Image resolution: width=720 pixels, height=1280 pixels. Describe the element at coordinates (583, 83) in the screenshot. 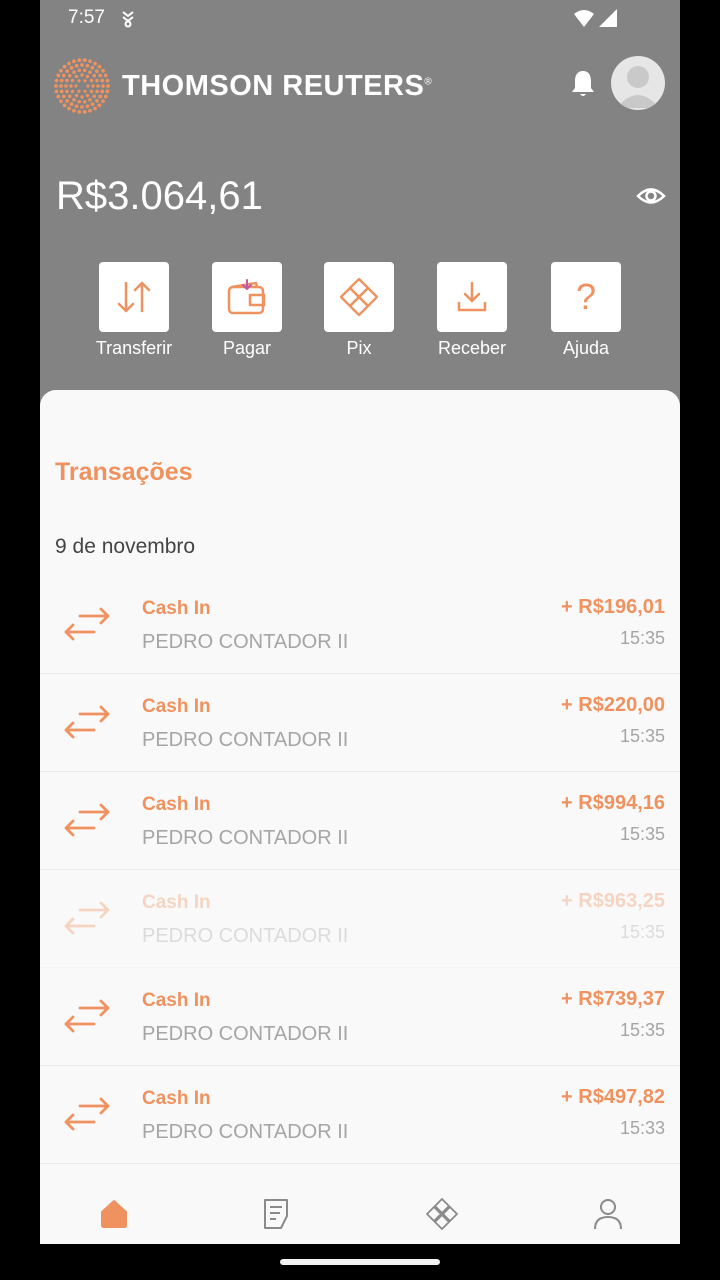

I see `bell-icon` at that location.